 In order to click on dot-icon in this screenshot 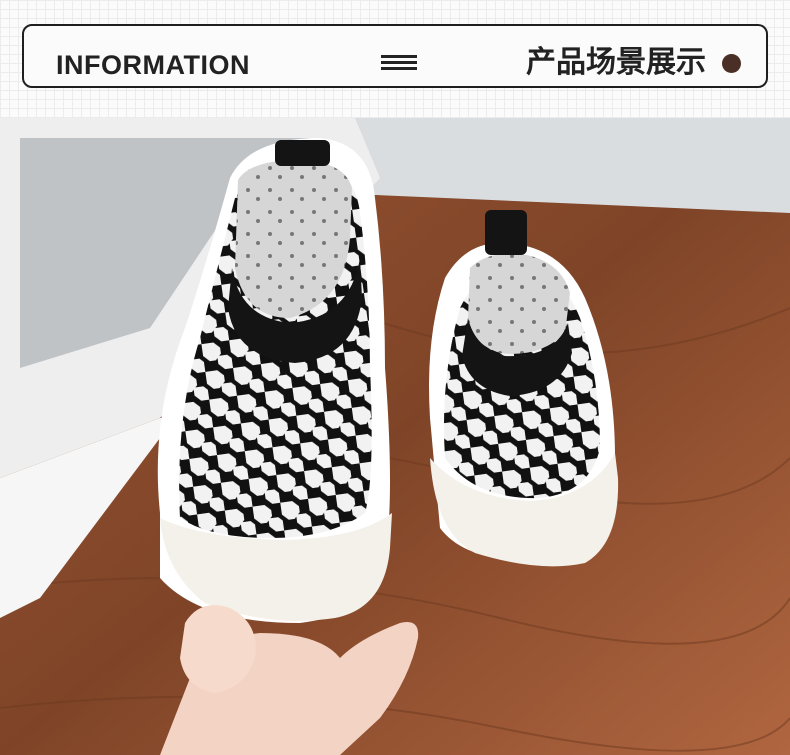, I will do `click(731, 63)`.